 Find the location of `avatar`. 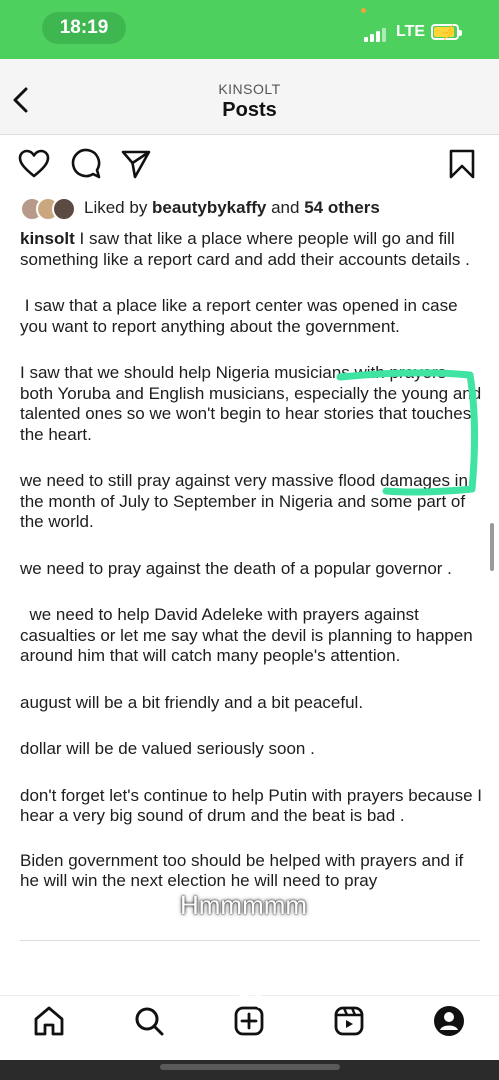

avatar is located at coordinates (64, 209).